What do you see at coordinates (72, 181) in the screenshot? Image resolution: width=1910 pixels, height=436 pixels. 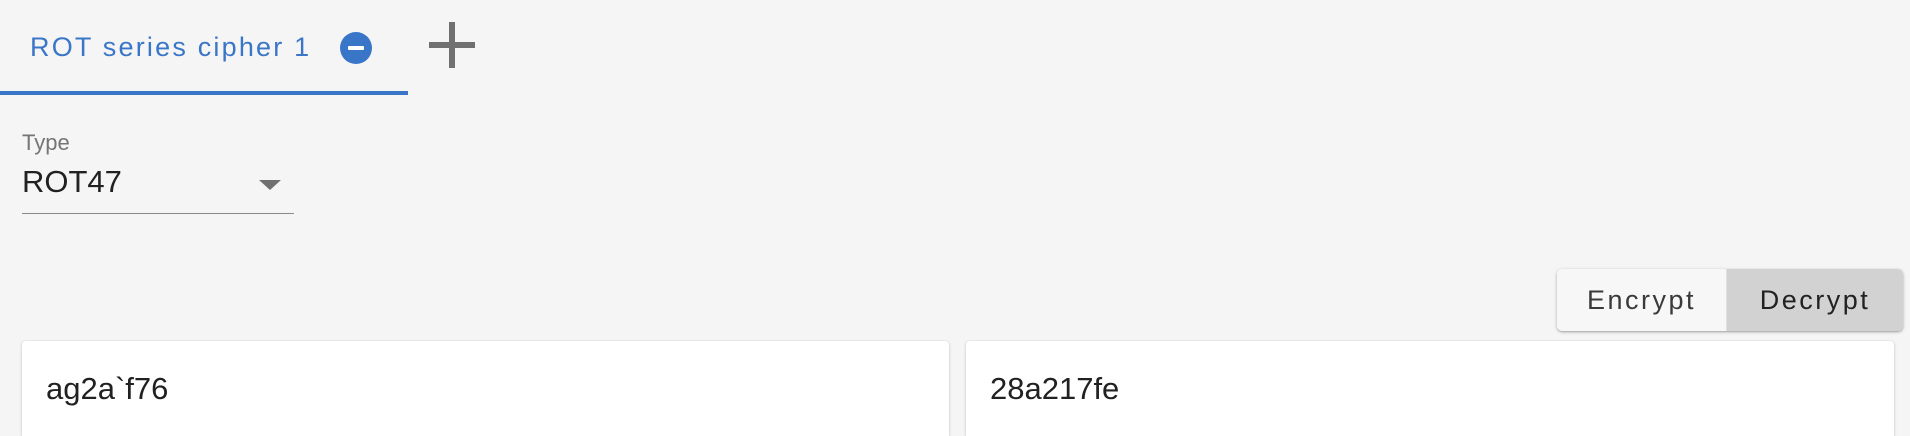 I see `type-select-value: ROT47` at bounding box center [72, 181].